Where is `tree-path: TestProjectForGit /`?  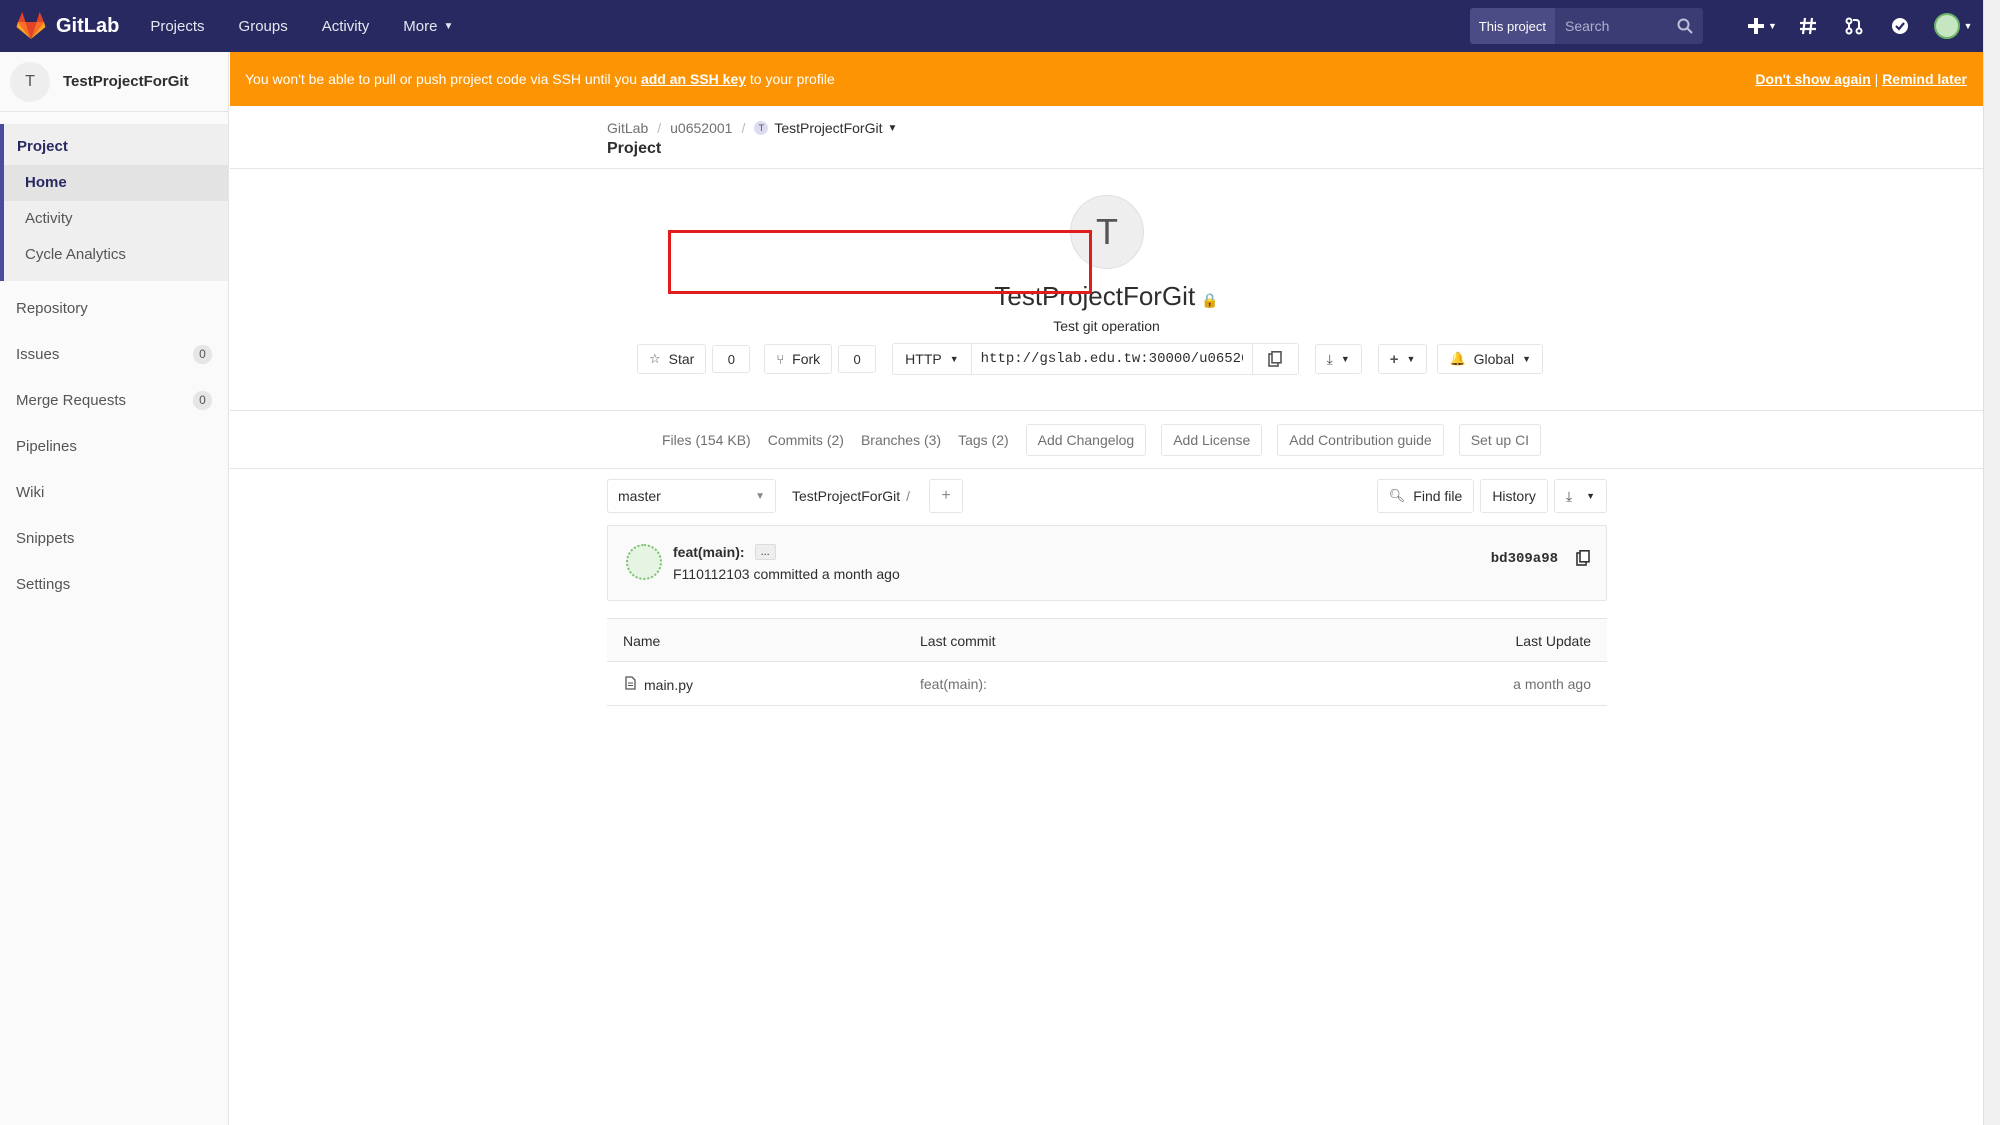
tree-path: TestProjectForGit / is located at coordinates (851, 496).